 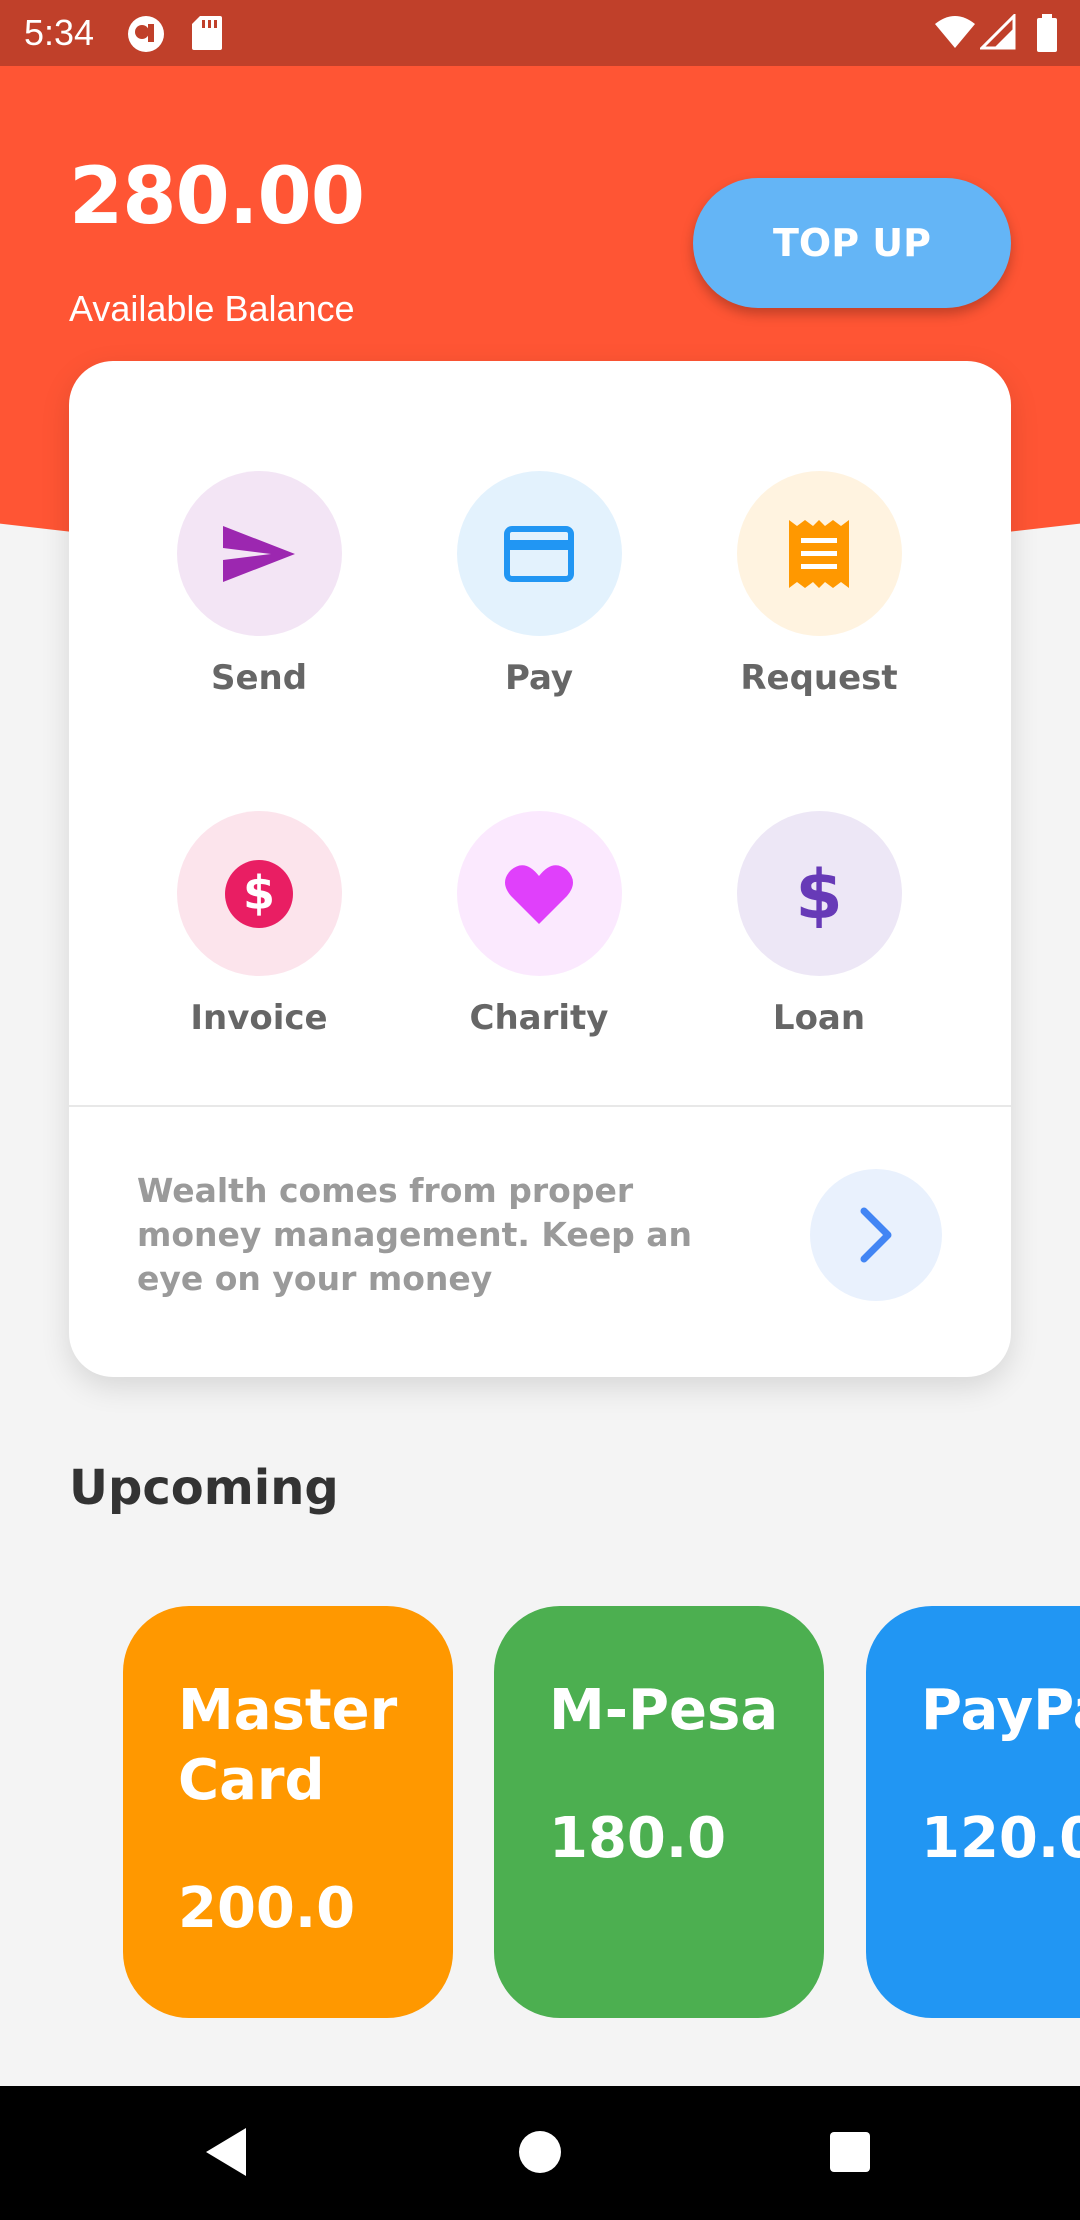 I want to click on action-label: Pay, so click(x=539, y=678).